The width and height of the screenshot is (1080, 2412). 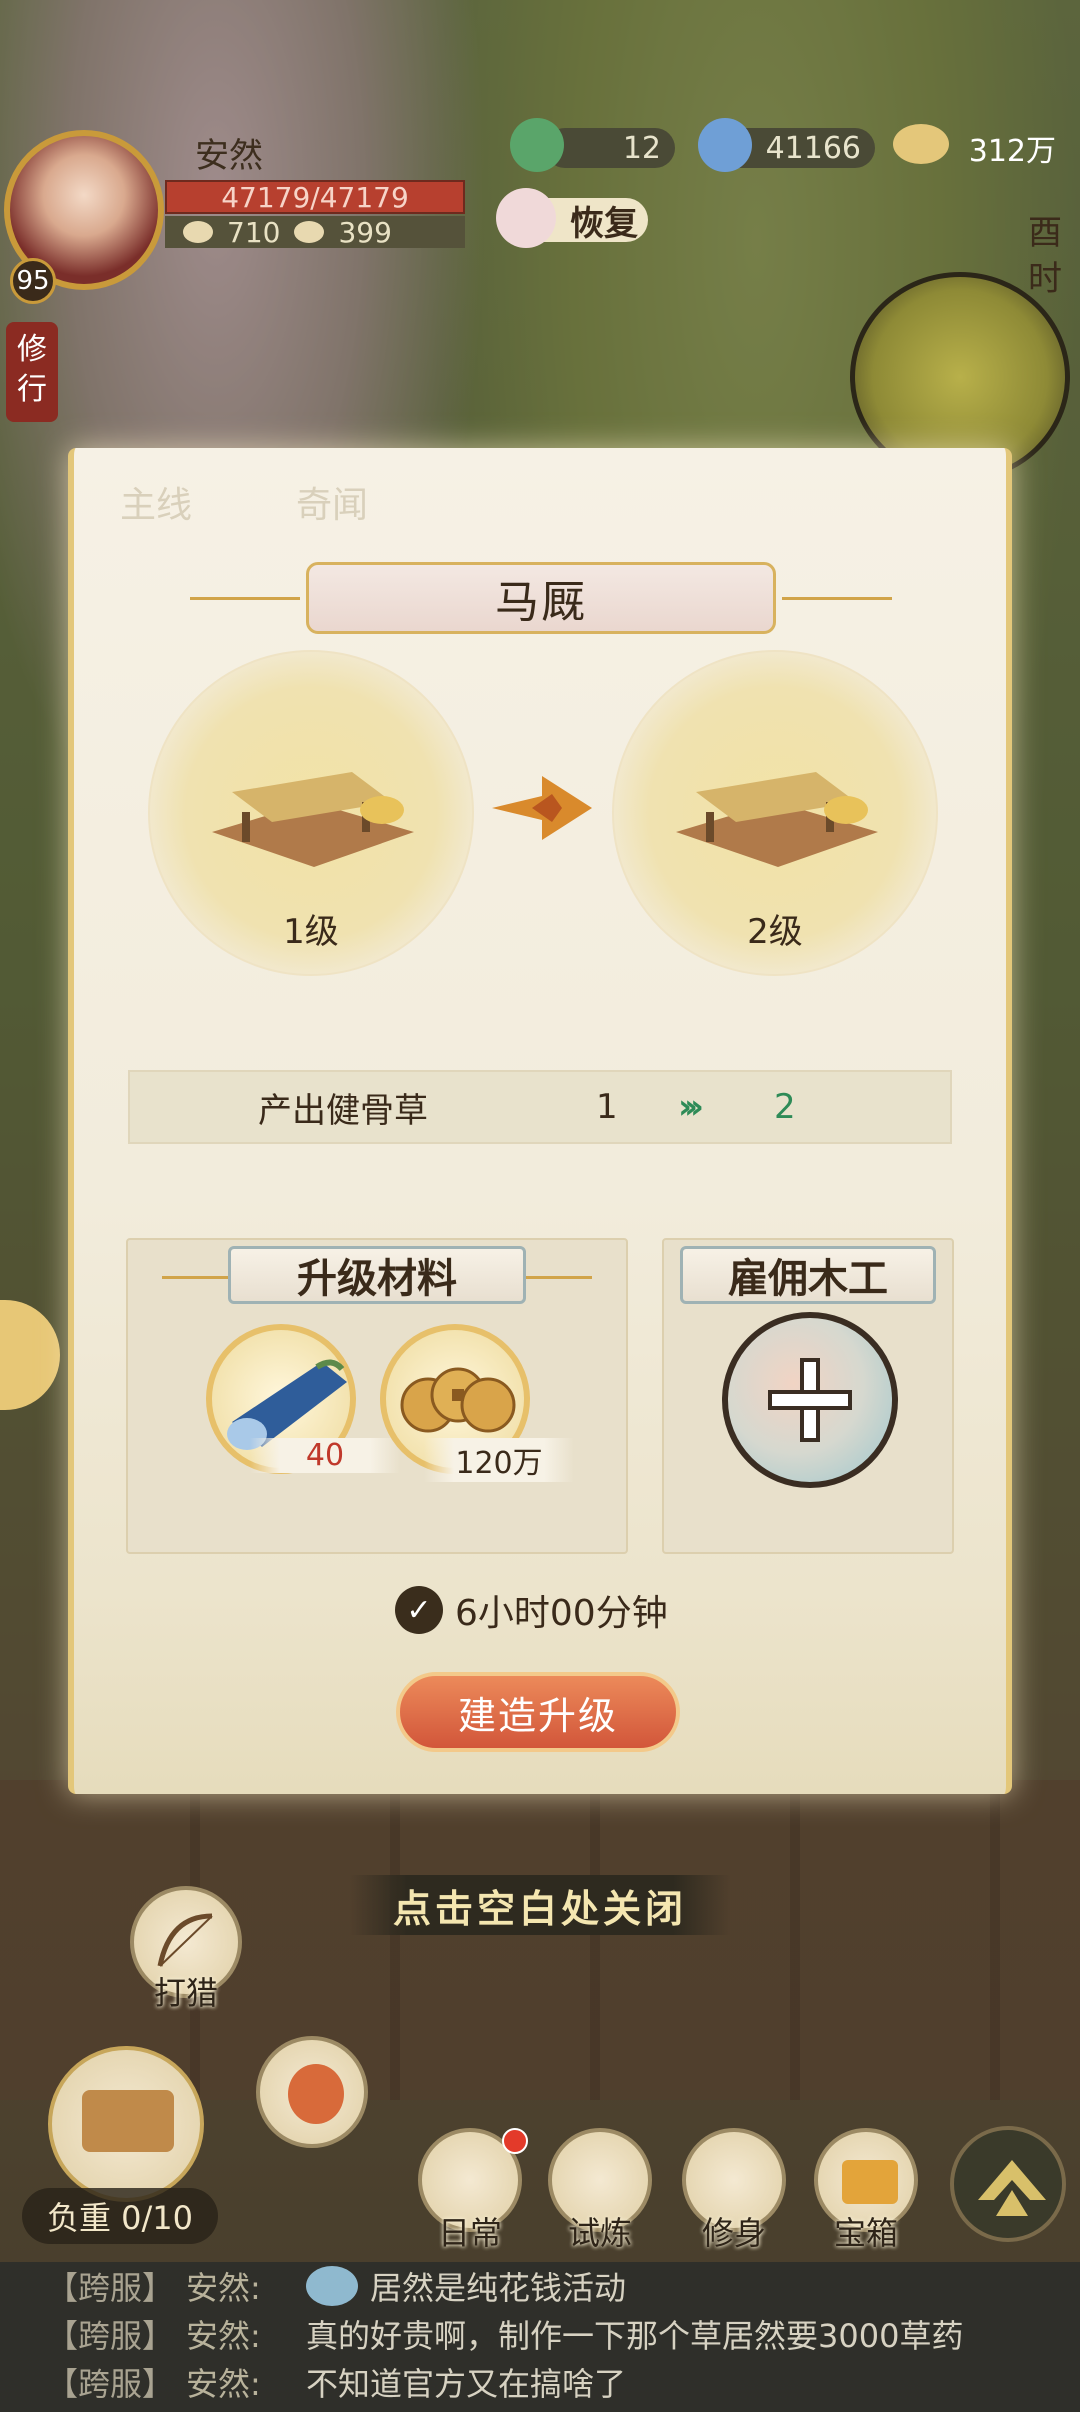 I want to click on resource-jade: 12, so click(x=610, y=148).